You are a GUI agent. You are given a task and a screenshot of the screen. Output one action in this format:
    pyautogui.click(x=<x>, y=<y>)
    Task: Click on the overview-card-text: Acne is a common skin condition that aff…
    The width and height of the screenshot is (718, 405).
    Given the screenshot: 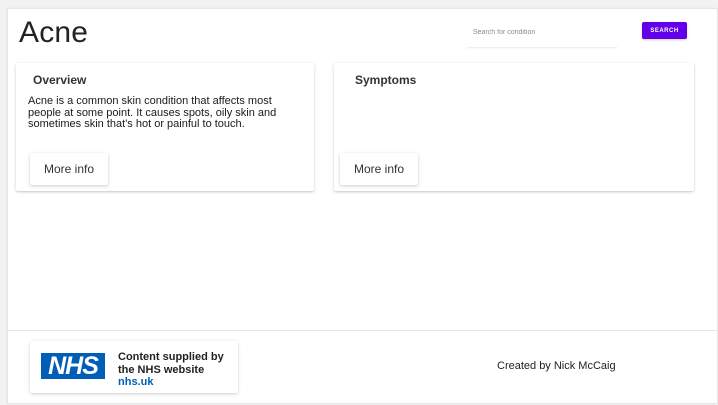 What is the action you would take?
    pyautogui.click(x=152, y=112)
    